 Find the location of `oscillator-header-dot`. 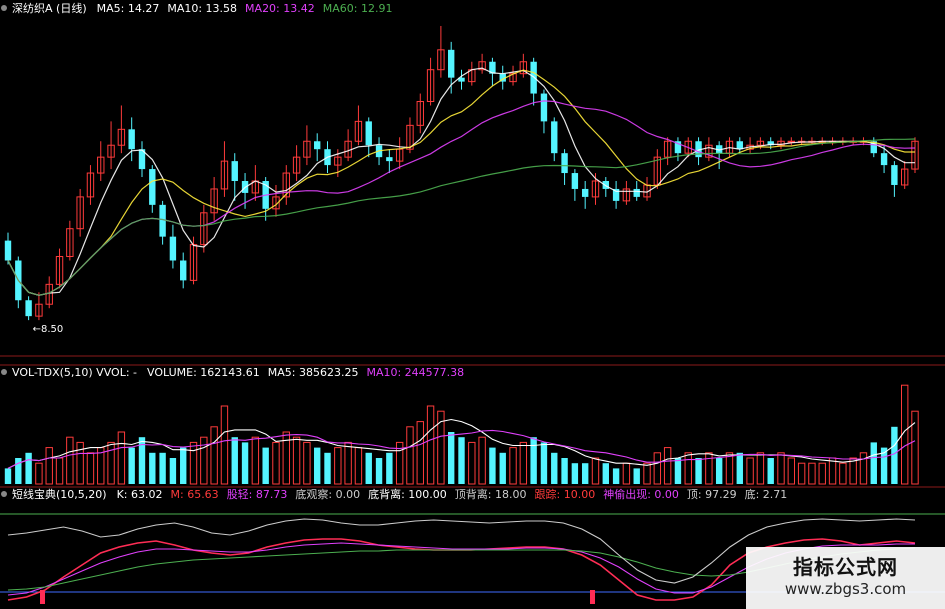

oscillator-header-dot is located at coordinates (4, 494).